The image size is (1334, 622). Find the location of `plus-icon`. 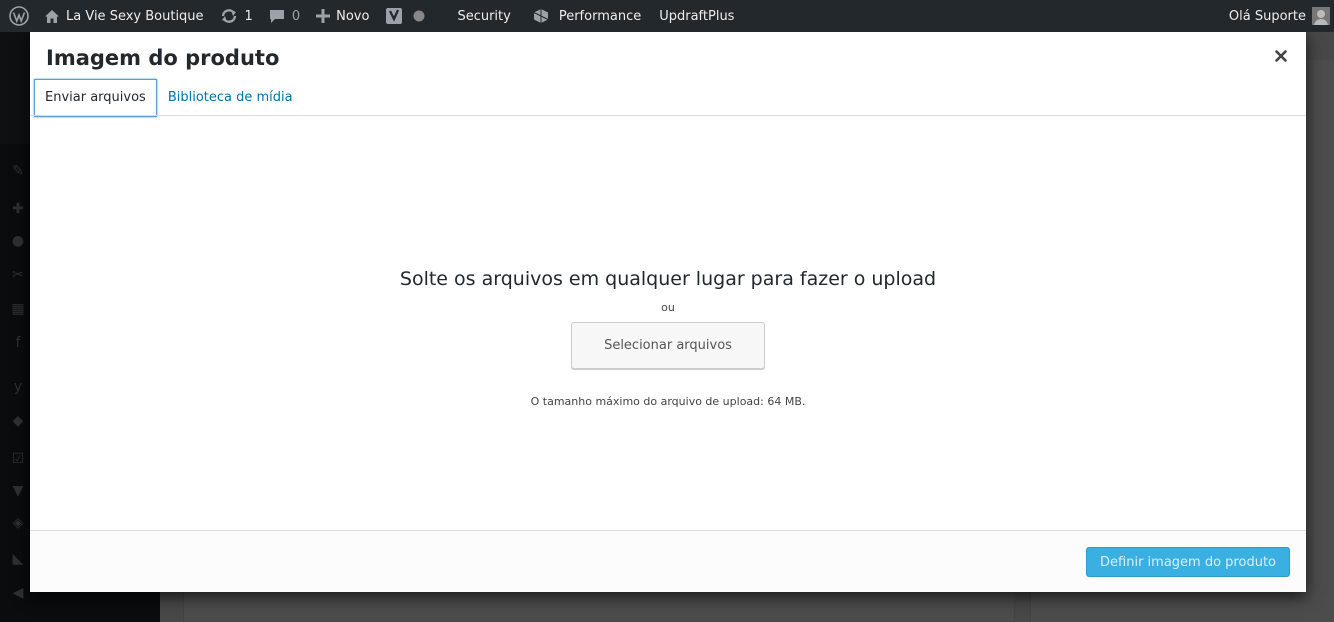

plus-icon is located at coordinates (323, 16).